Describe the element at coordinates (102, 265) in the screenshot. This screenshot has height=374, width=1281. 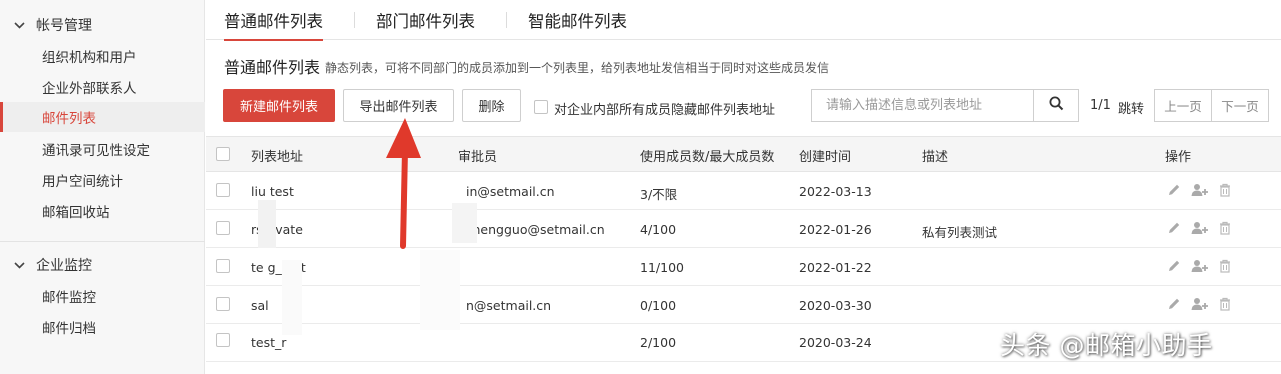
I see `sidebar-group-monitoring: 企业监控` at that location.